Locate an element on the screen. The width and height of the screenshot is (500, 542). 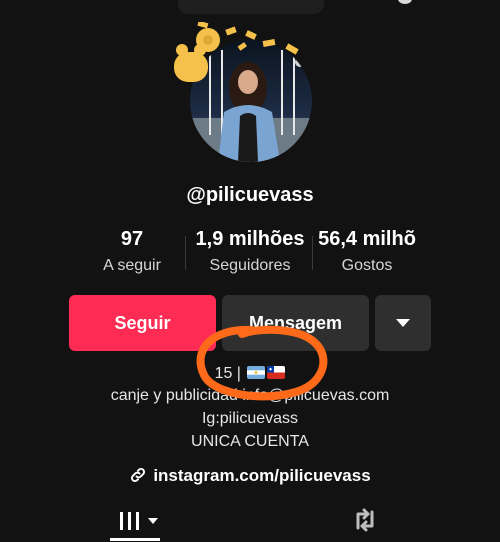
message-button: Mensagem is located at coordinates (295, 323).